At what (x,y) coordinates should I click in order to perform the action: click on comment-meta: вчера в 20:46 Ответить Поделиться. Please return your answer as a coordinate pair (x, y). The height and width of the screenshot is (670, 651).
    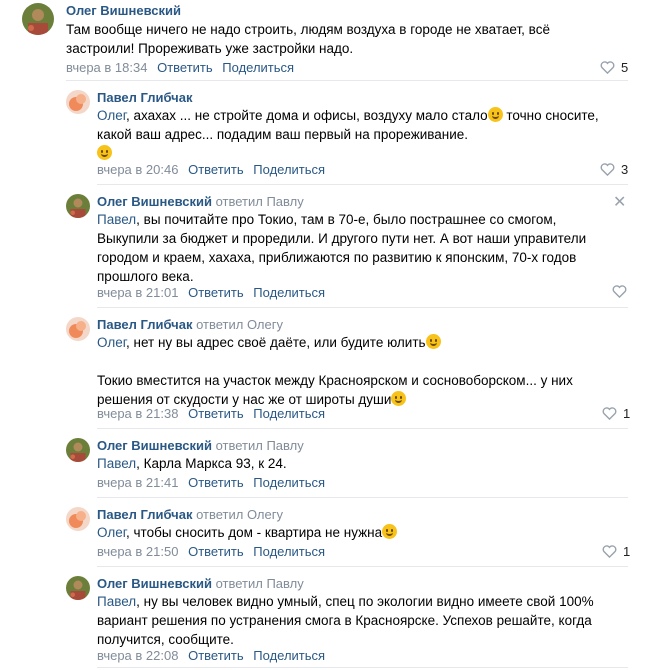
    Looking at the image, I should click on (211, 169).